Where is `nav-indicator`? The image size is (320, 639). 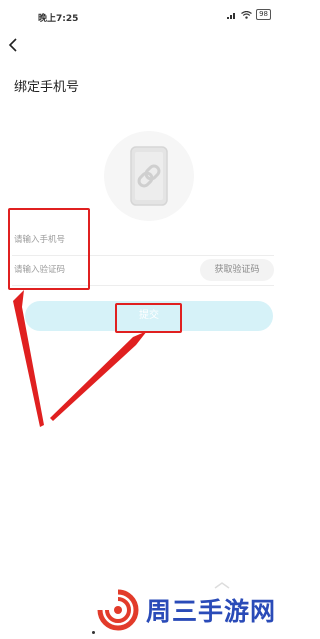 nav-indicator is located at coordinates (93, 632).